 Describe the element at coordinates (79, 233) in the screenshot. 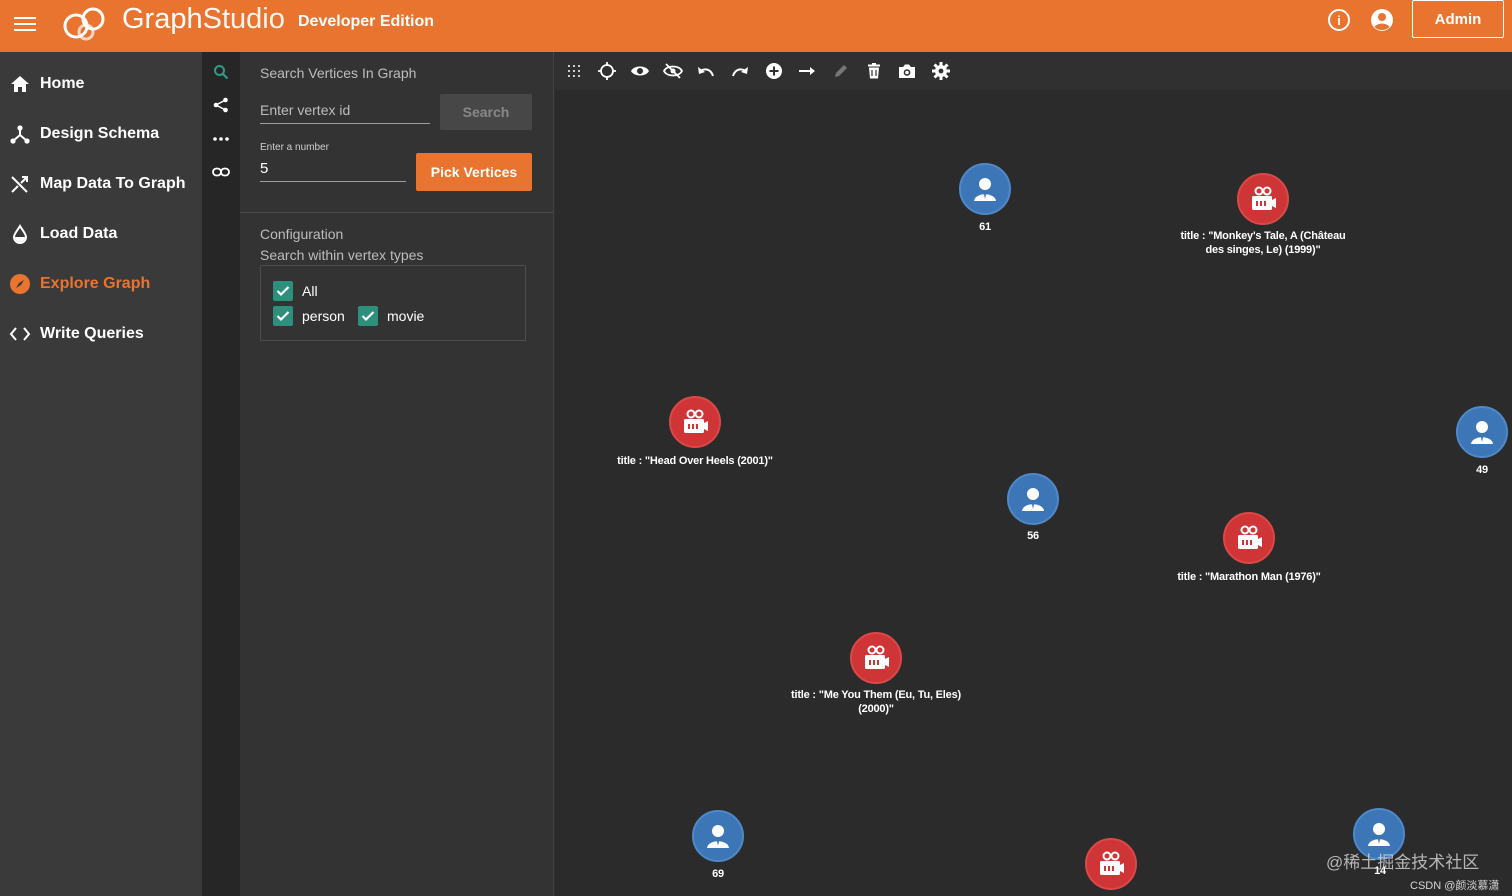

I see `sidebar-item-label: Load Data` at that location.